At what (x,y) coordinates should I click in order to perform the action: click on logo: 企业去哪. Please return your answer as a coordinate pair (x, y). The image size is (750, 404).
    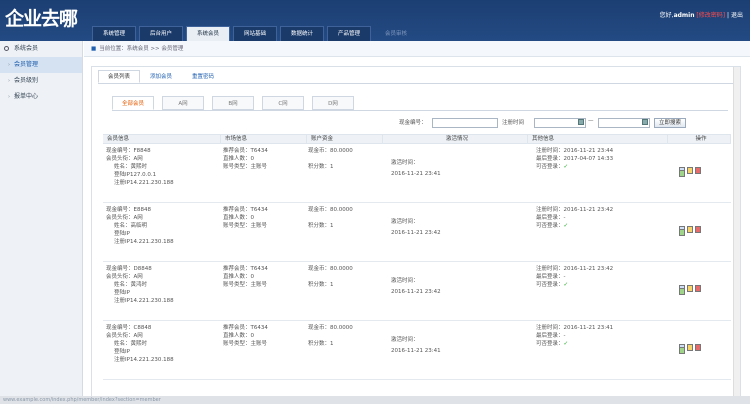
    Looking at the image, I should click on (41, 19).